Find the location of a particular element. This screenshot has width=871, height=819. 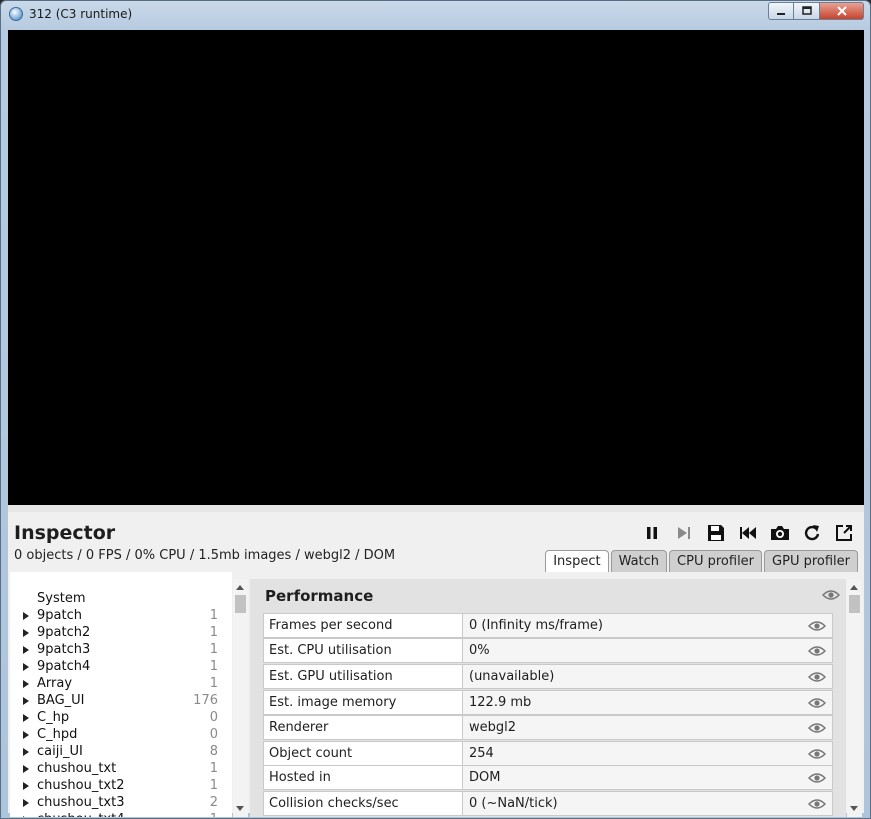

tab-gpu-profiler: GPU profiler is located at coordinates (811, 561).